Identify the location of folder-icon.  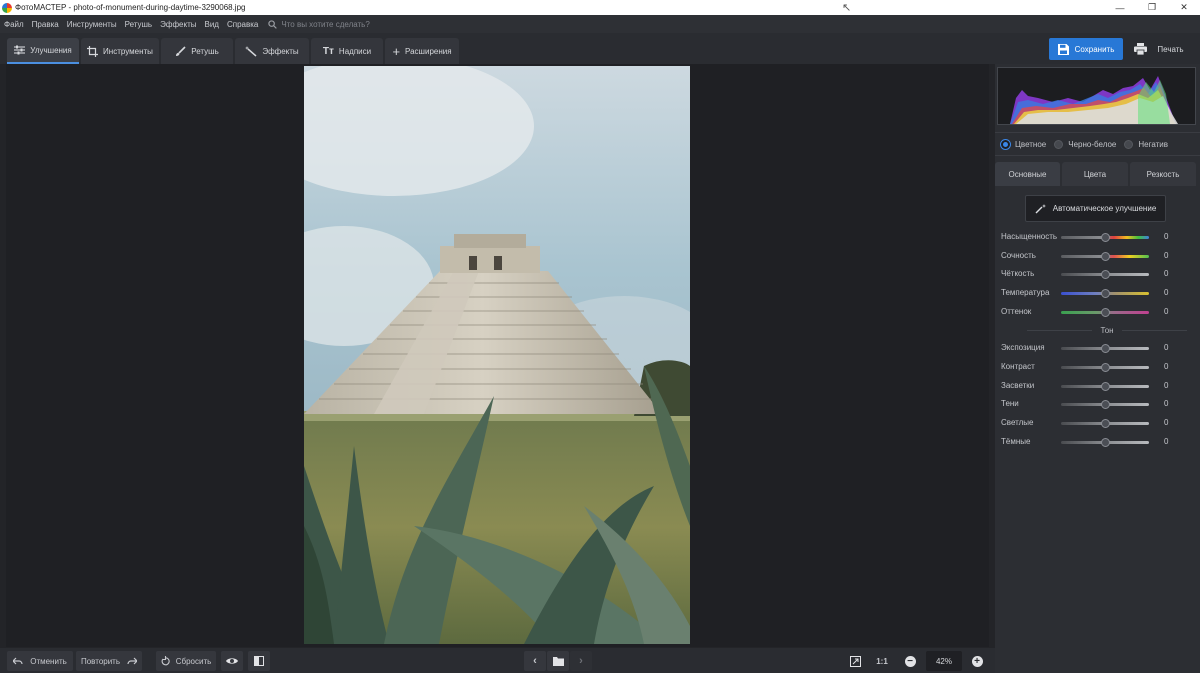
(558, 661).